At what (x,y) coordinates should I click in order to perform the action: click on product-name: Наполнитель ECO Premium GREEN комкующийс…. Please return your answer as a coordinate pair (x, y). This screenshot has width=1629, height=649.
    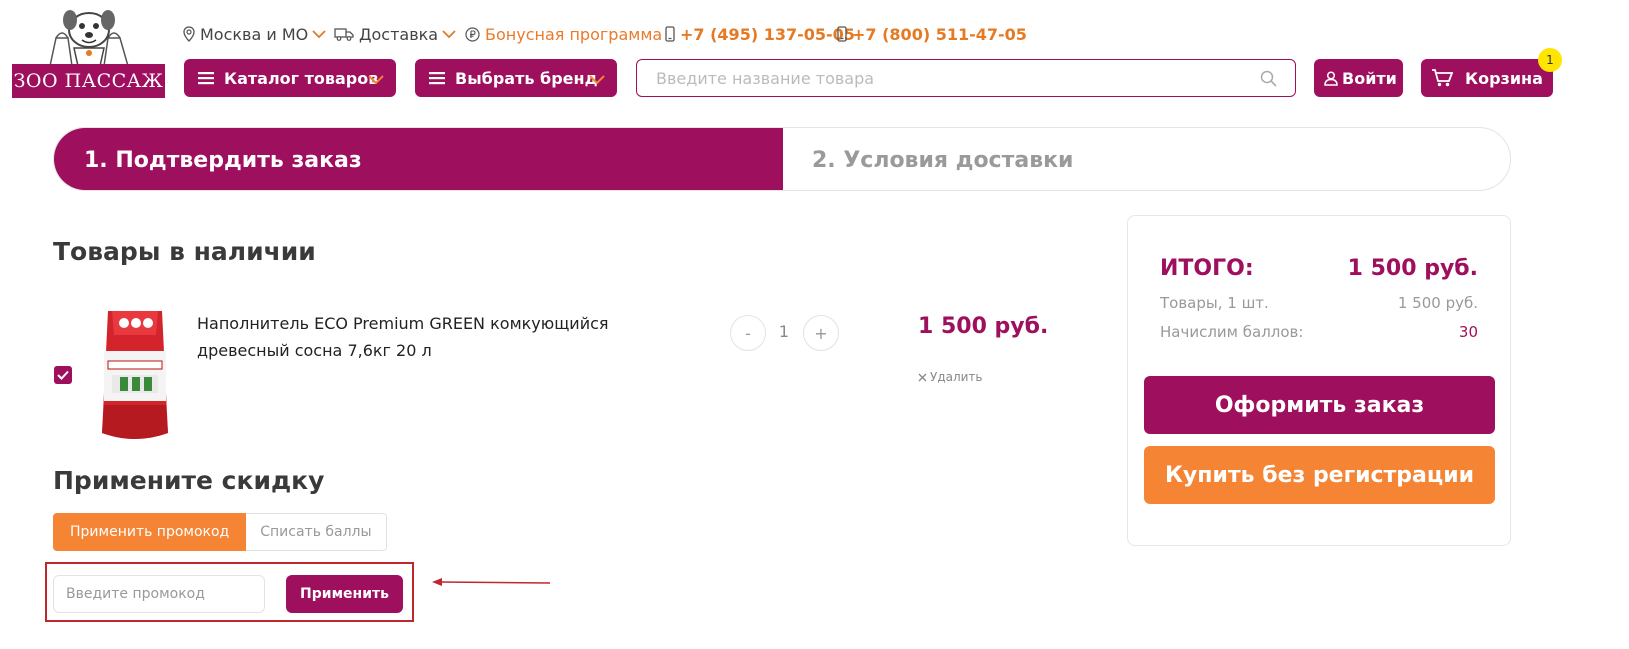
    Looking at the image, I should click on (407, 337).